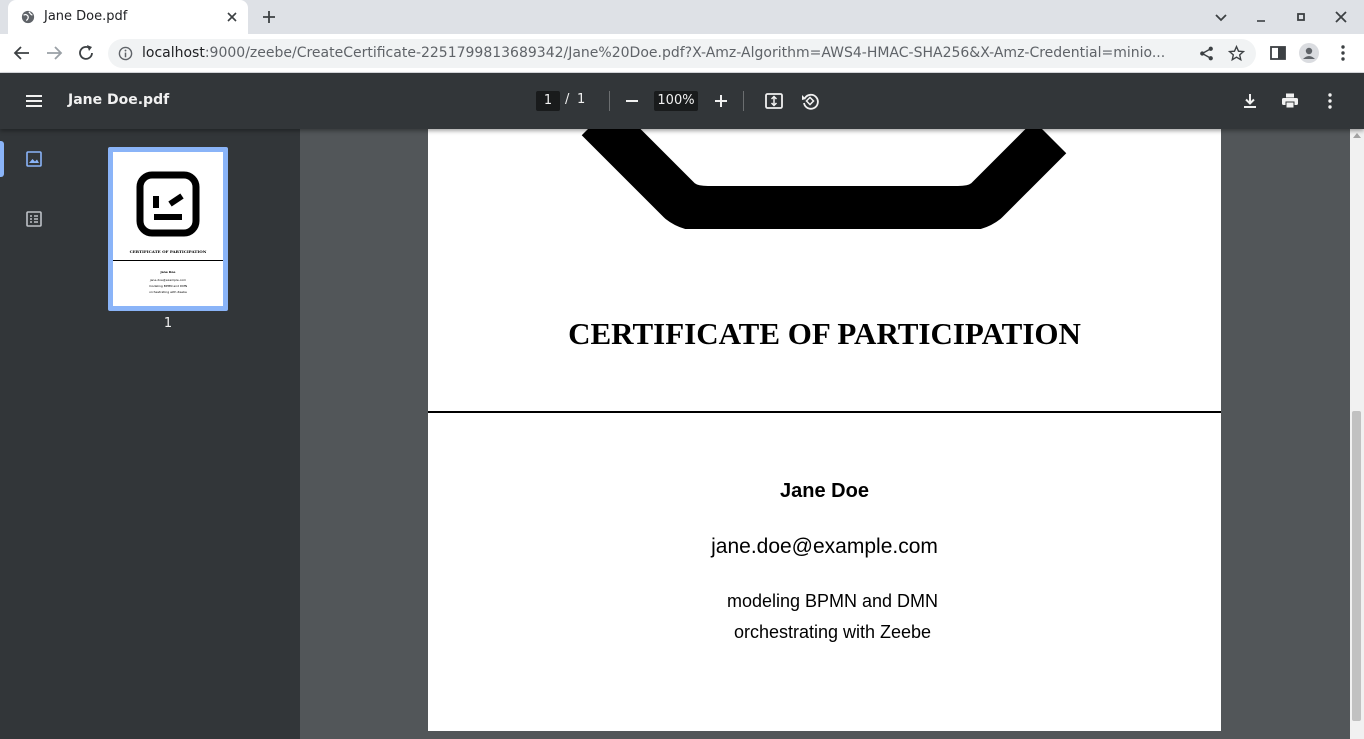 Image resolution: width=1364 pixels, height=739 pixels. What do you see at coordinates (682, 17) in the screenshot?
I see `tab-strip: Jane Doe.pdf` at bounding box center [682, 17].